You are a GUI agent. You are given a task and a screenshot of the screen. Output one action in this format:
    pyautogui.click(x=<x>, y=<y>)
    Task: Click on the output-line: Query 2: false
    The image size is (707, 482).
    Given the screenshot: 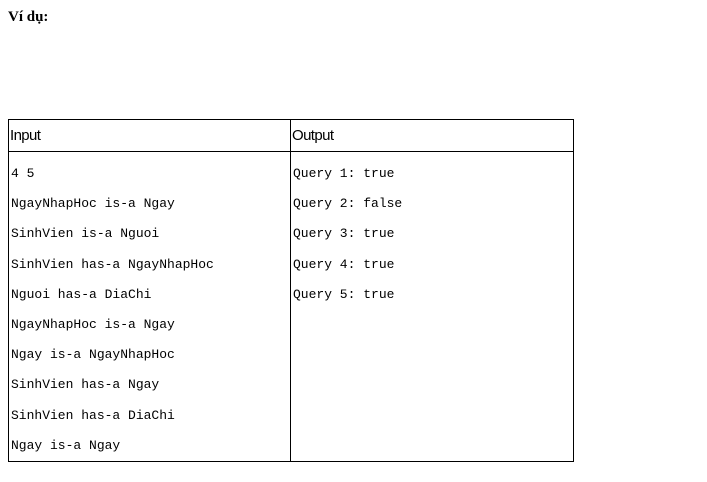 What is the action you would take?
    pyautogui.click(x=348, y=204)
    